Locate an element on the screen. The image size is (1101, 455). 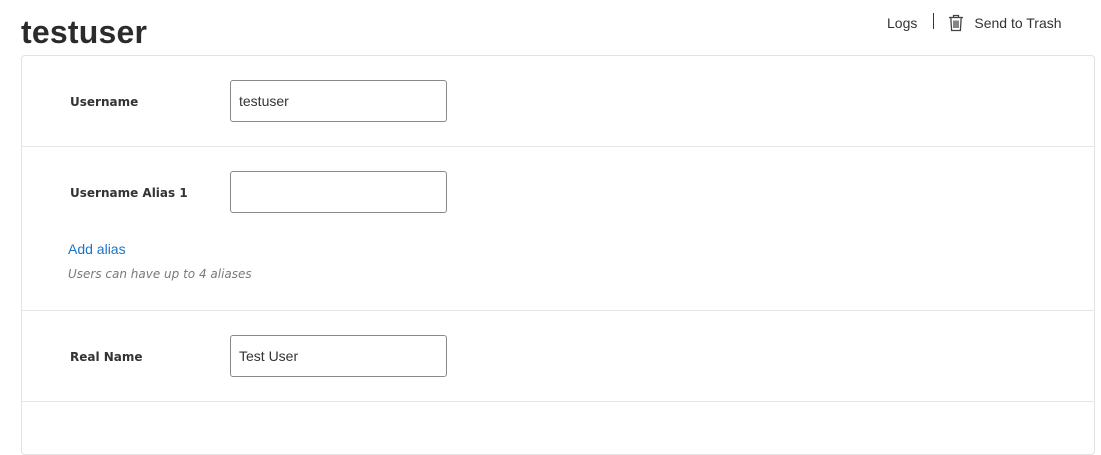
alias-help-text: Users can have up to 4 aliases is located at coordinates (160, 274).